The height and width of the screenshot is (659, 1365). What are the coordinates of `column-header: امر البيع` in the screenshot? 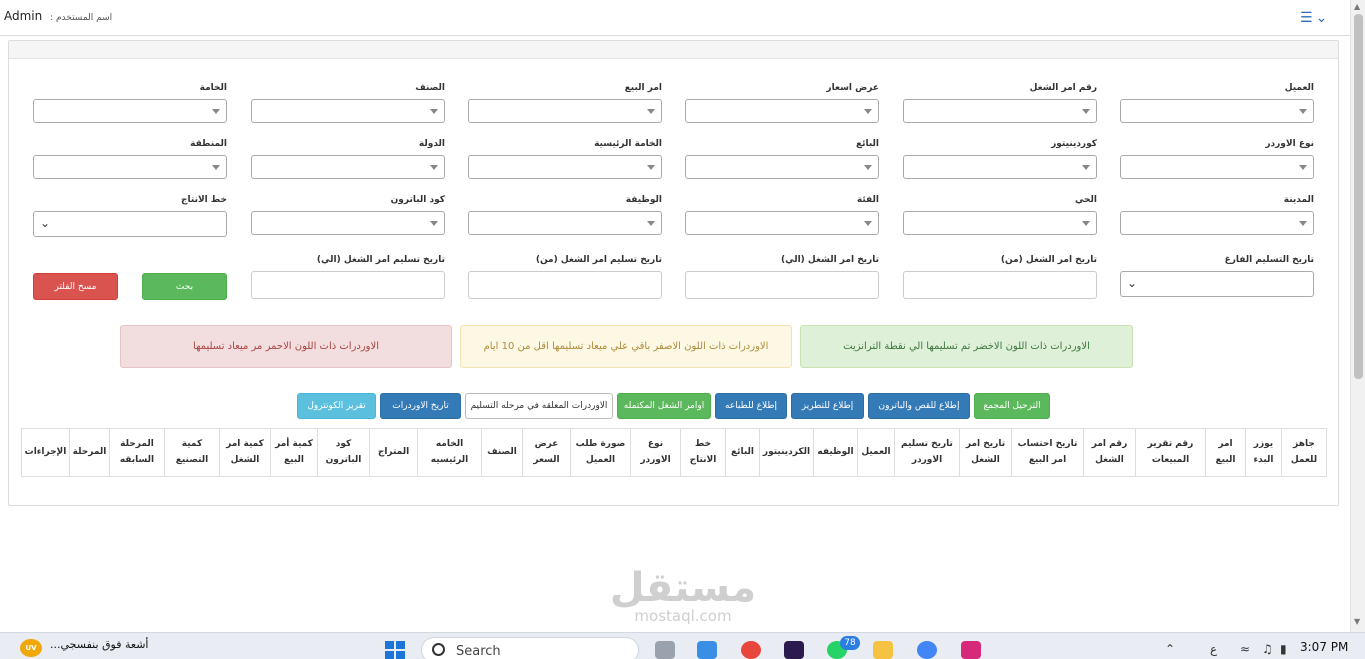 It's located at (1225, 452).